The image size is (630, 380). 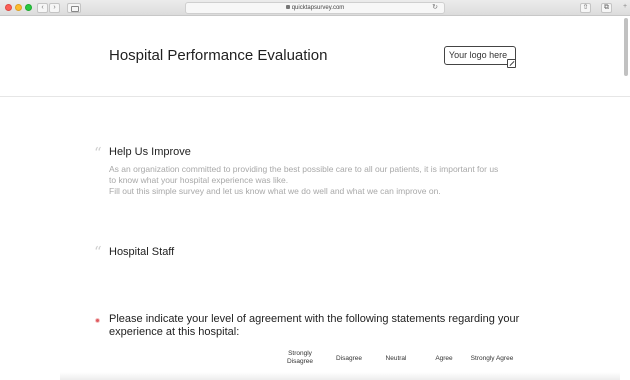 I want to click on minimize-window-button, so click(x=18, y=7).